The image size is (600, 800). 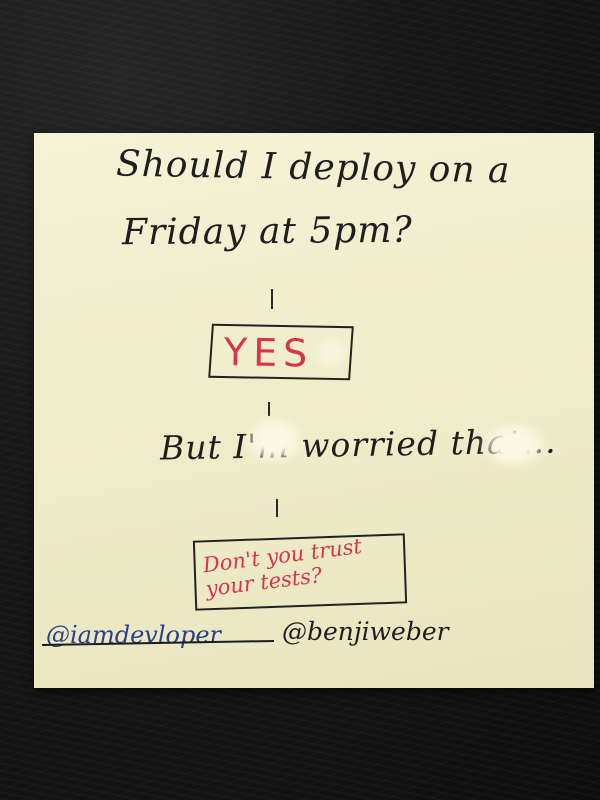 What do you see at coordinates (282, 568) in the screenshot?
I see `retort-text: Don't you trust your tests?` at bounding box center [282, 568].